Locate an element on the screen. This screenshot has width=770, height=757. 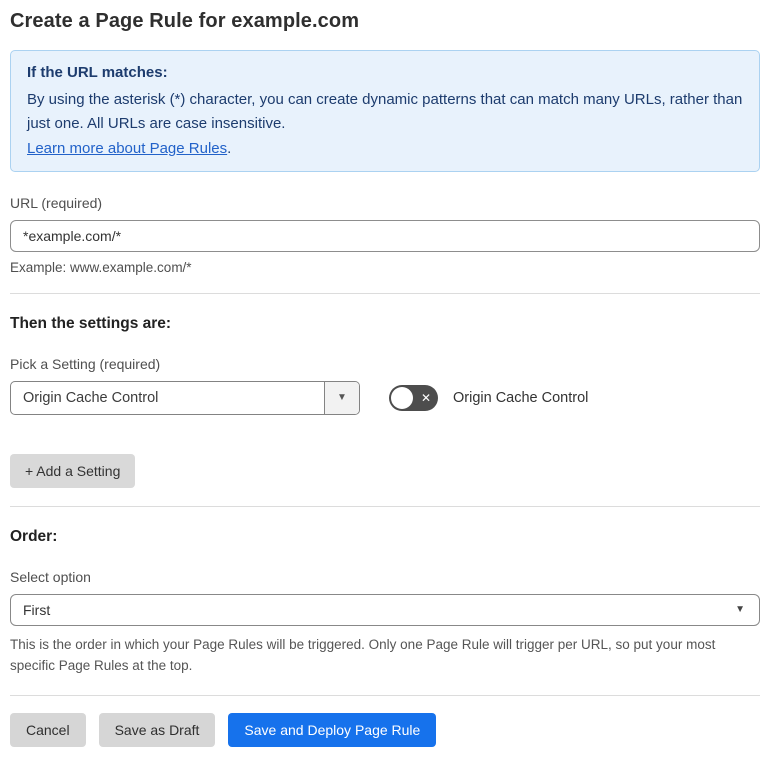
add-setting-button: + Add a Setting is located at coordinates (73, 470).